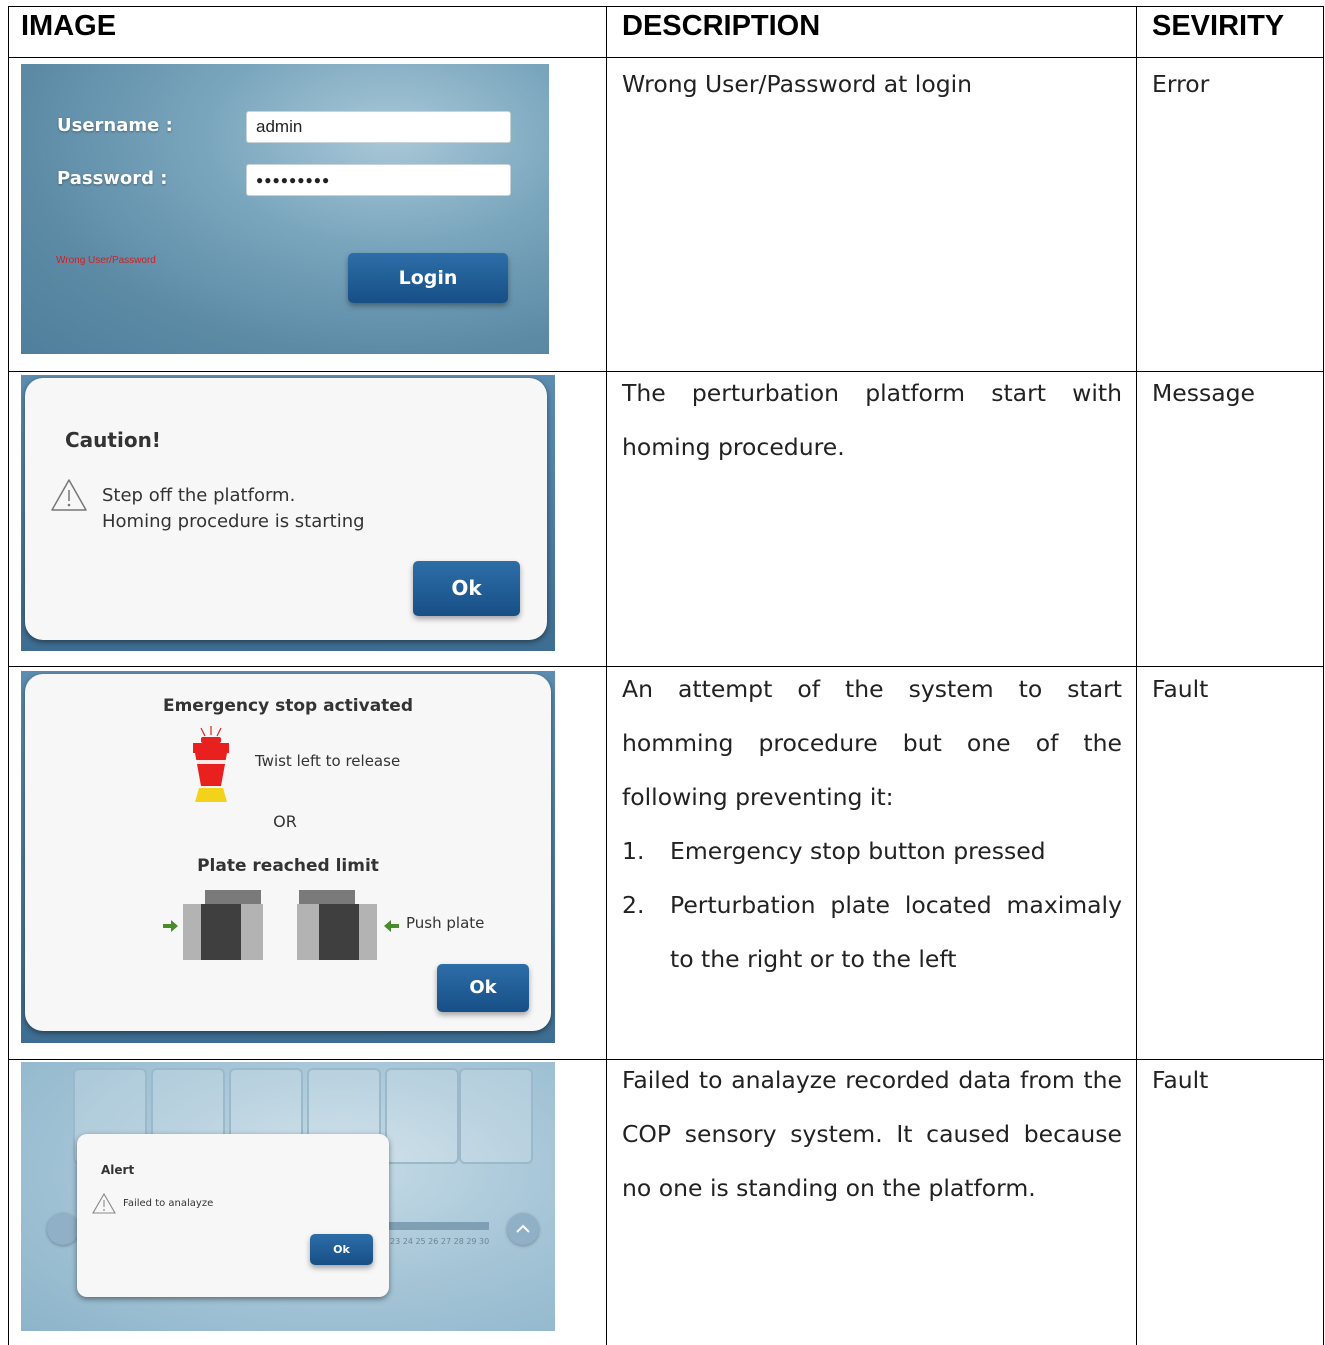 Image resolution: width=1325 pixels, height=1345 pixels. Describe the element at coordinates (440, 1241) in the screenshot. I see `timeline-scale: 23 24 25 26 27 28 29 30` at that location.